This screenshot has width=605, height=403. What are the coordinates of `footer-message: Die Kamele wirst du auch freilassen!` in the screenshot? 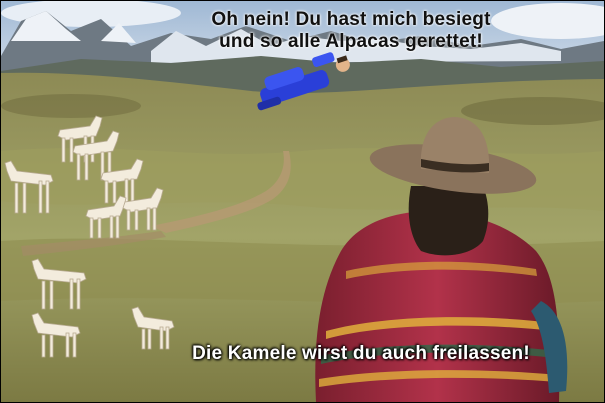 It's located at (361, 353).